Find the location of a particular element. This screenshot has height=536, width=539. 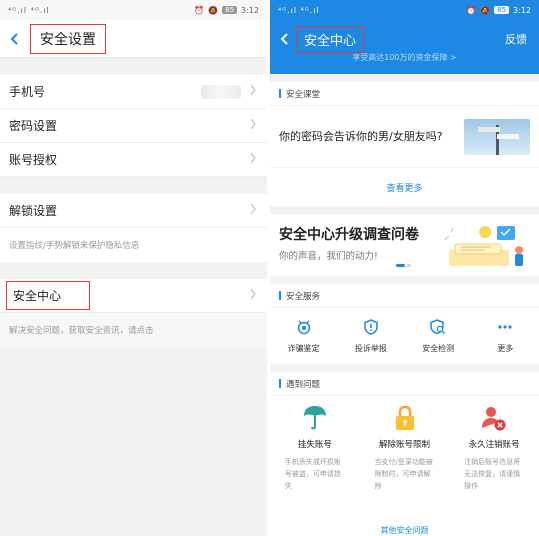

service-more: 更多 is located at coordinates (505, 336).